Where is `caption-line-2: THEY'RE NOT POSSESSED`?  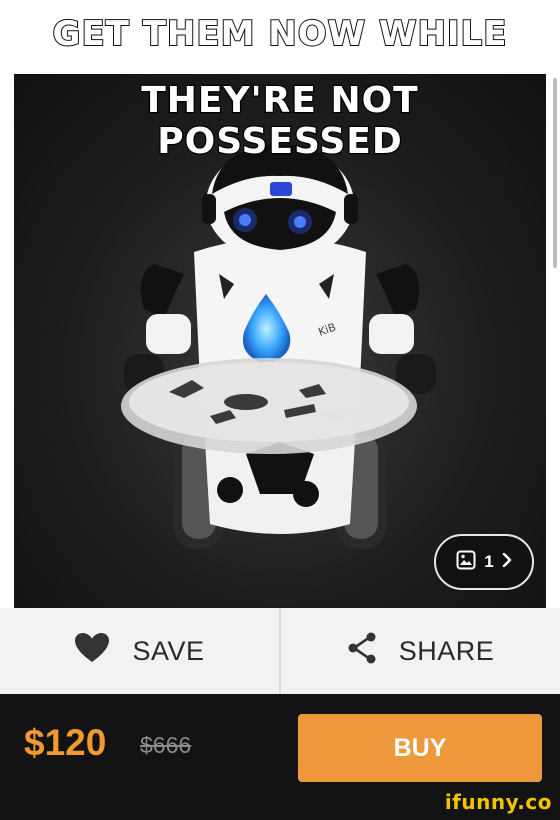 caption-line-2: THEY'RE NOT POSSESSED is located at coordinates (279, 121).